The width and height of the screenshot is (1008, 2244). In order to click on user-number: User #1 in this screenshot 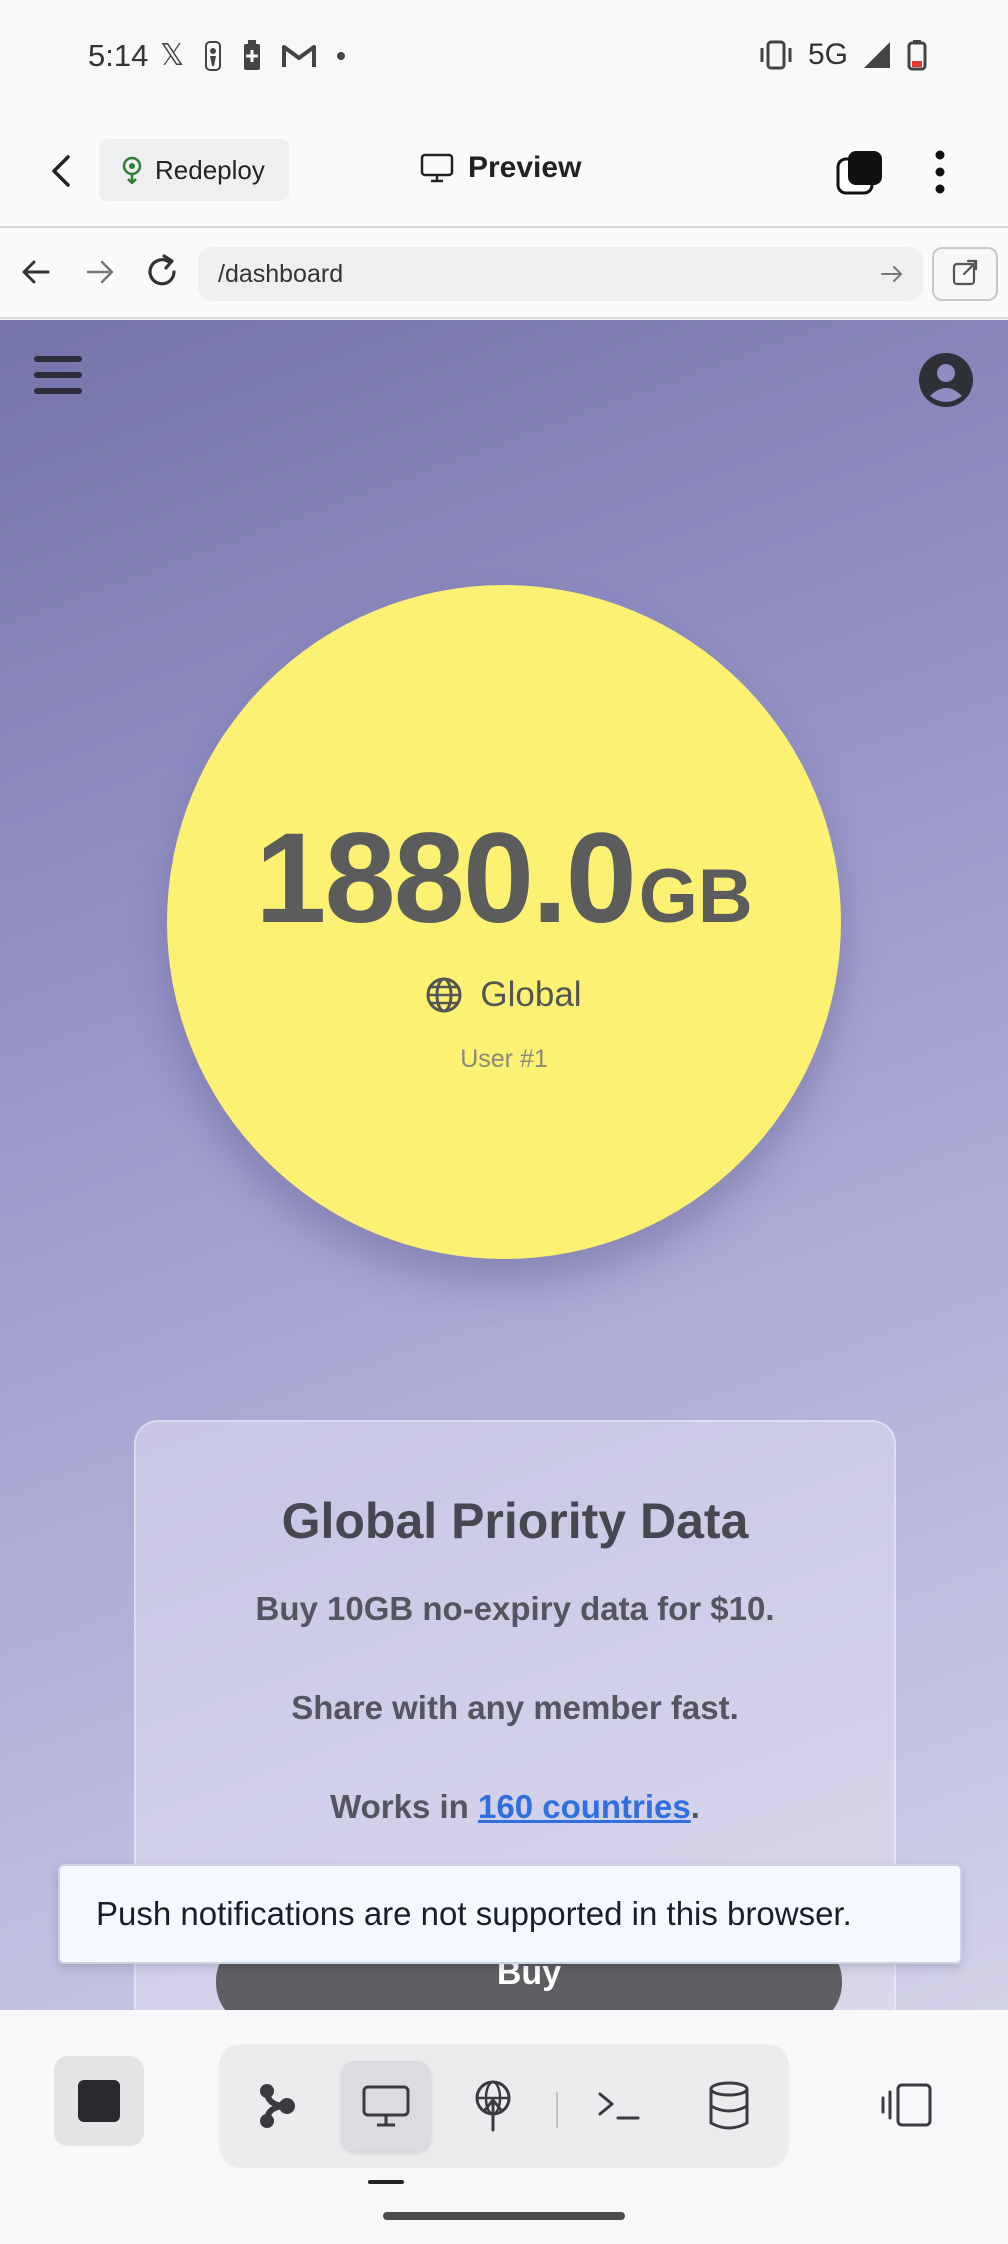, I will do `click(504, 1059)`.